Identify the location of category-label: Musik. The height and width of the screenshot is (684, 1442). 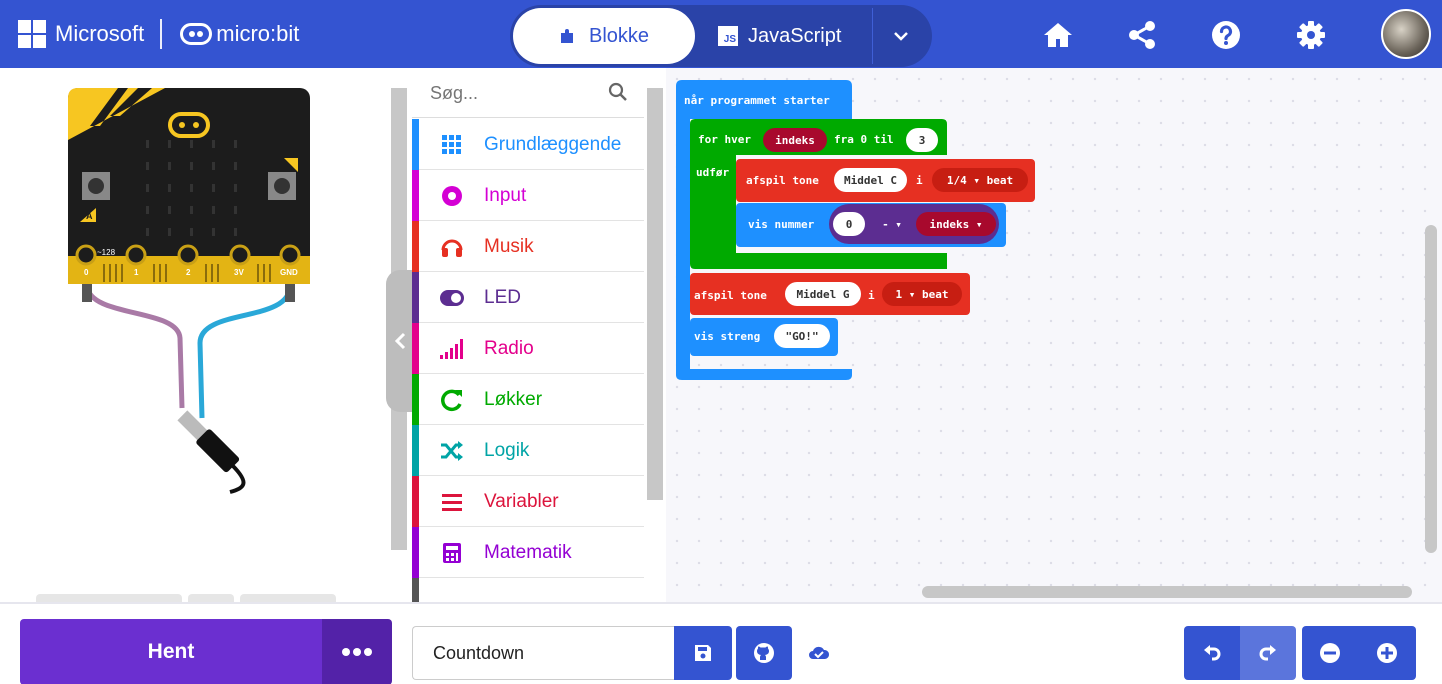
(509, 246).